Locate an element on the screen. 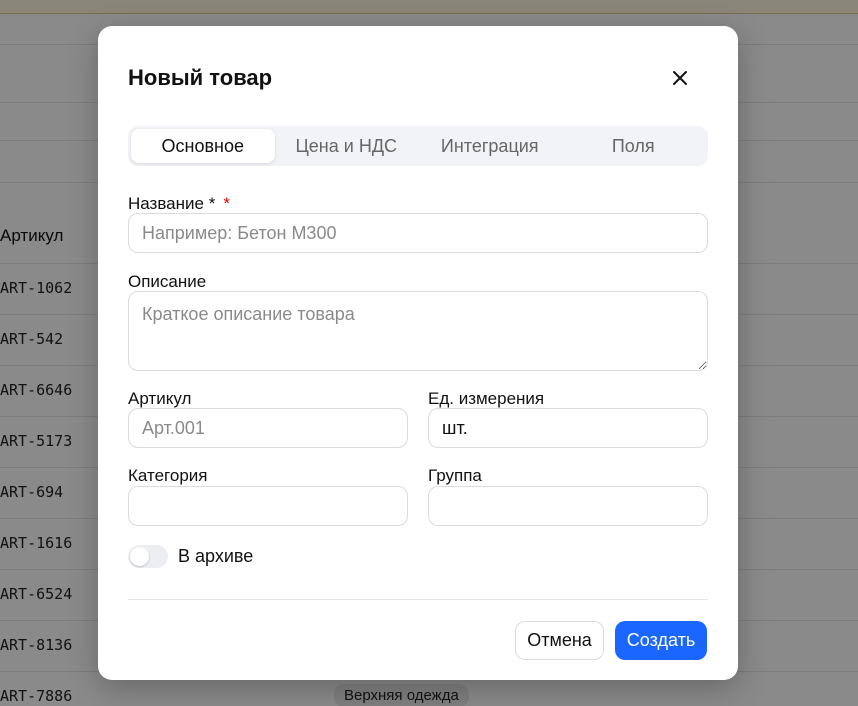 Image resolution: width=858 pixels, height=706 pixels. unit-input is located at coordinates (568, 428).